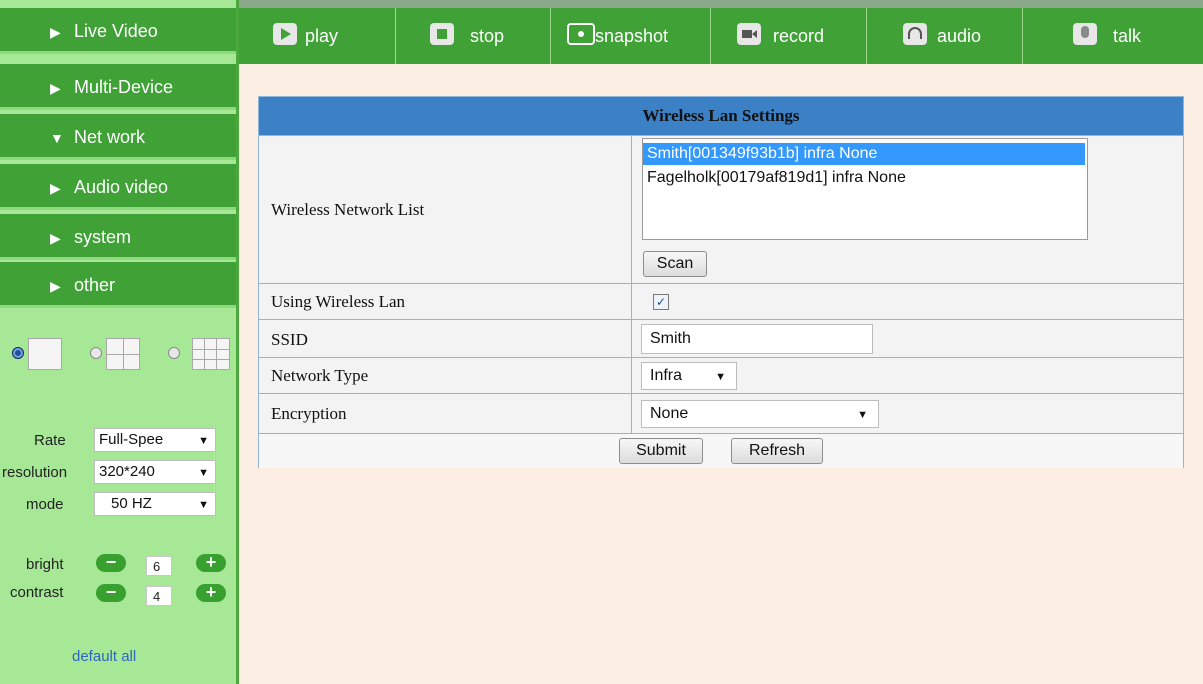 Image resolution: width=1203 pixels, height=684 pixels. I want to click on talk-label: talk, so click(1127, 36).